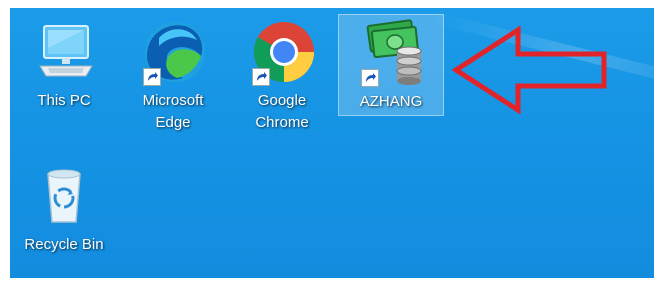  I want to click on edge-label: Microsoft Edge, so click(173, 111).